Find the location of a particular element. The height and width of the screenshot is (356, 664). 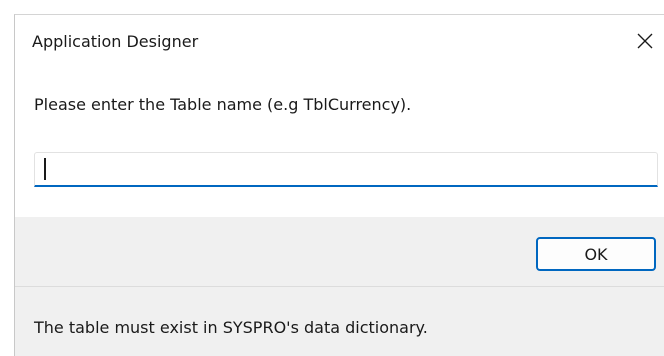

table-name-field is located at coordinates (346, 169).